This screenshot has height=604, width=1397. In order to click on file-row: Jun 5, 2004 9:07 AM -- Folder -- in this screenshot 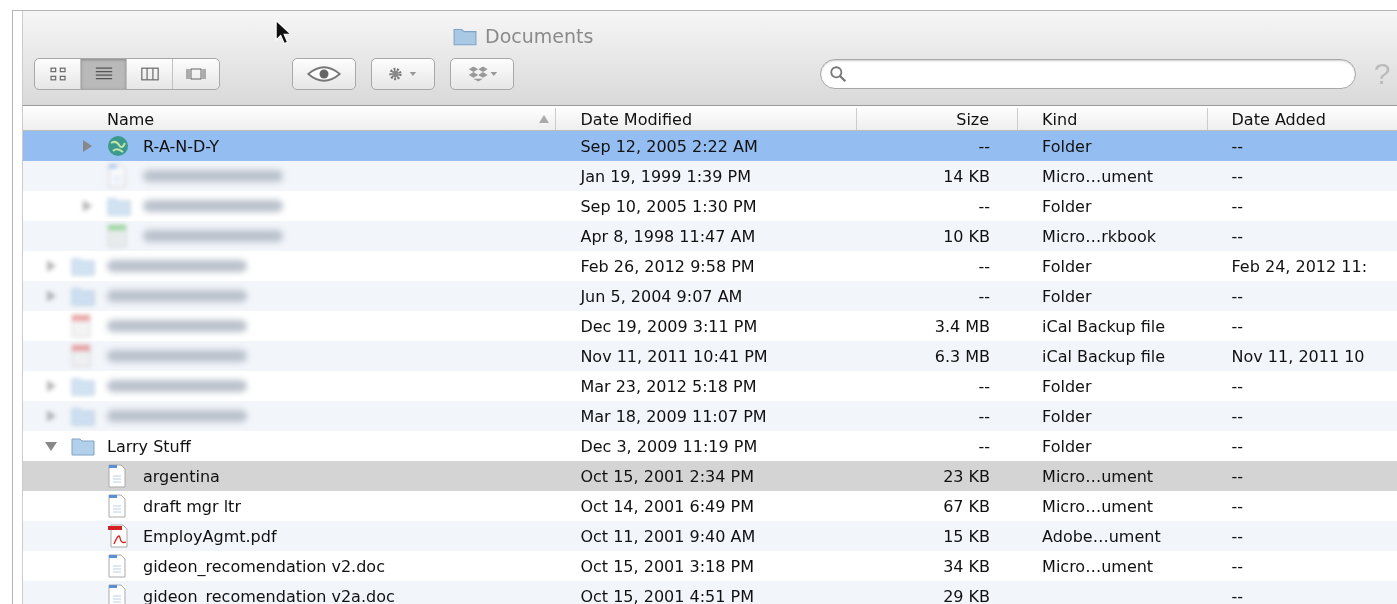, I will do `click(710, 296)`.